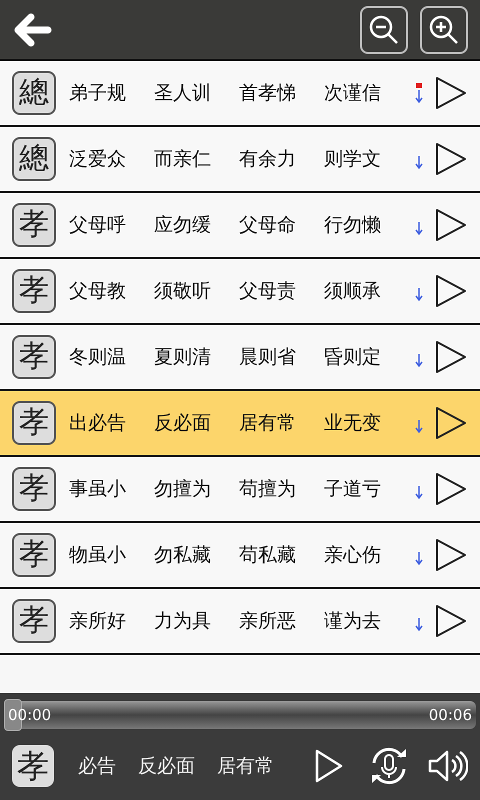 The image size is (480, 800). Describe the element at coordinates (98, 159) in the screenshot. I see `verse-phrase: 泛爱众` at that location.